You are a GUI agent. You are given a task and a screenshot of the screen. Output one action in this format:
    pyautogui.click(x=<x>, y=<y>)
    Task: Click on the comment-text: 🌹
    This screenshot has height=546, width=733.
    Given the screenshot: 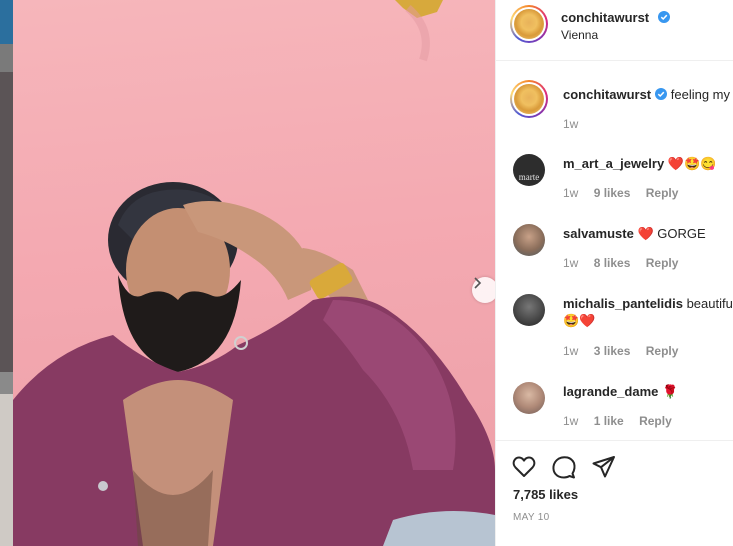 What is the action you would take?
    pyautogui.click(x=670, y=391)
    